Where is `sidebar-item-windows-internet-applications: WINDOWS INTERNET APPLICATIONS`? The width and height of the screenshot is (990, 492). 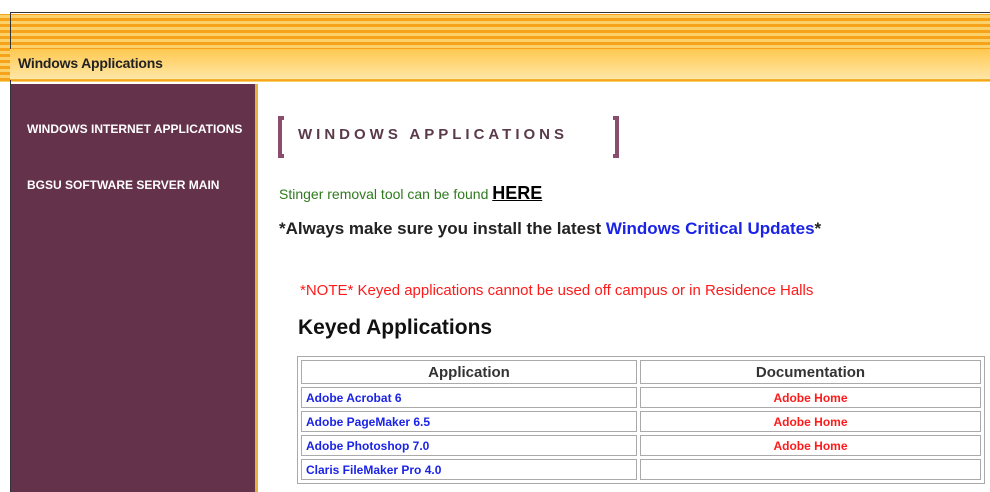
sidebar-item-windows-internet-applications: WINDOWS INTERNET APPLICATIONS is located at coordinates (137, 129).